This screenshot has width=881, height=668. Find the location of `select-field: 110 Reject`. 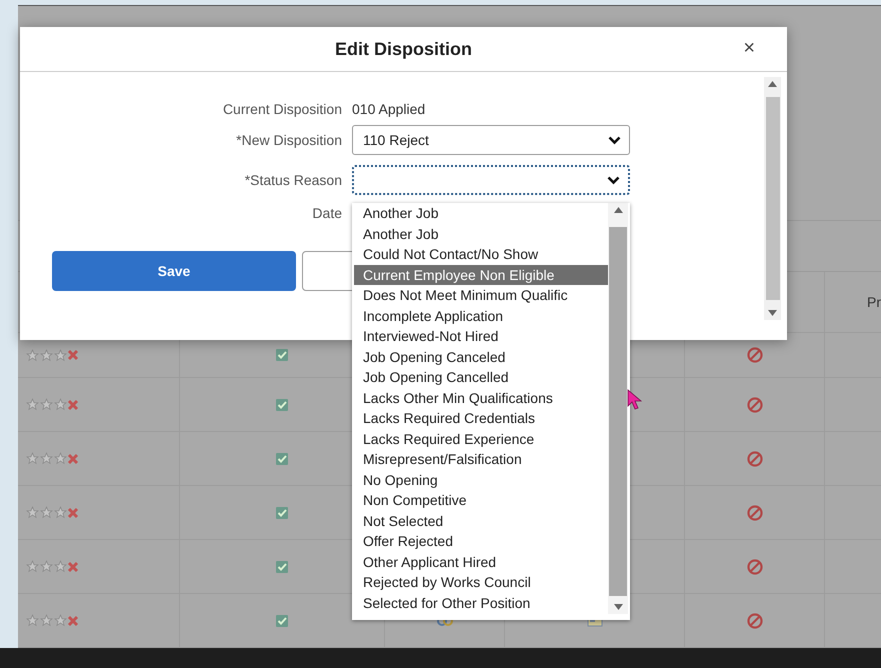

select-field: 110 Reject is located at coordinates (491, 140).